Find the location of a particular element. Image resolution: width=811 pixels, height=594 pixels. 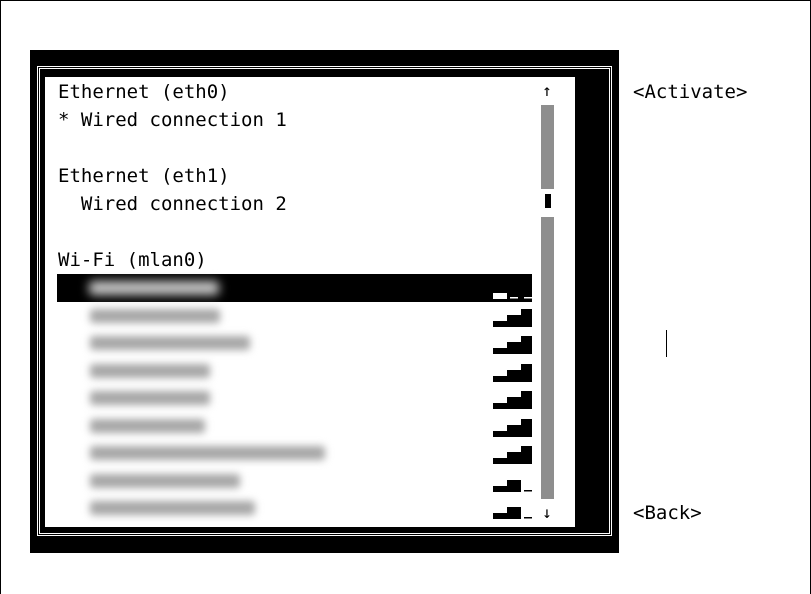

scroll-thumb is located at coordinates (548, 201).